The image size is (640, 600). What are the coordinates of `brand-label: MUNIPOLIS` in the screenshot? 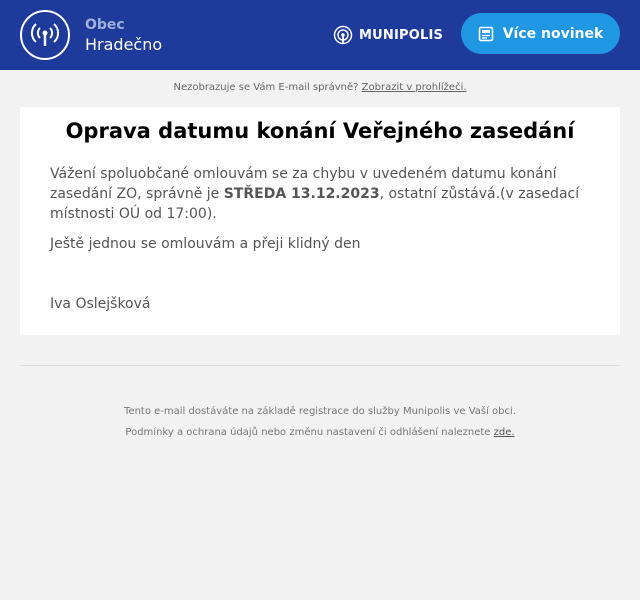 It's located at (401, 35).